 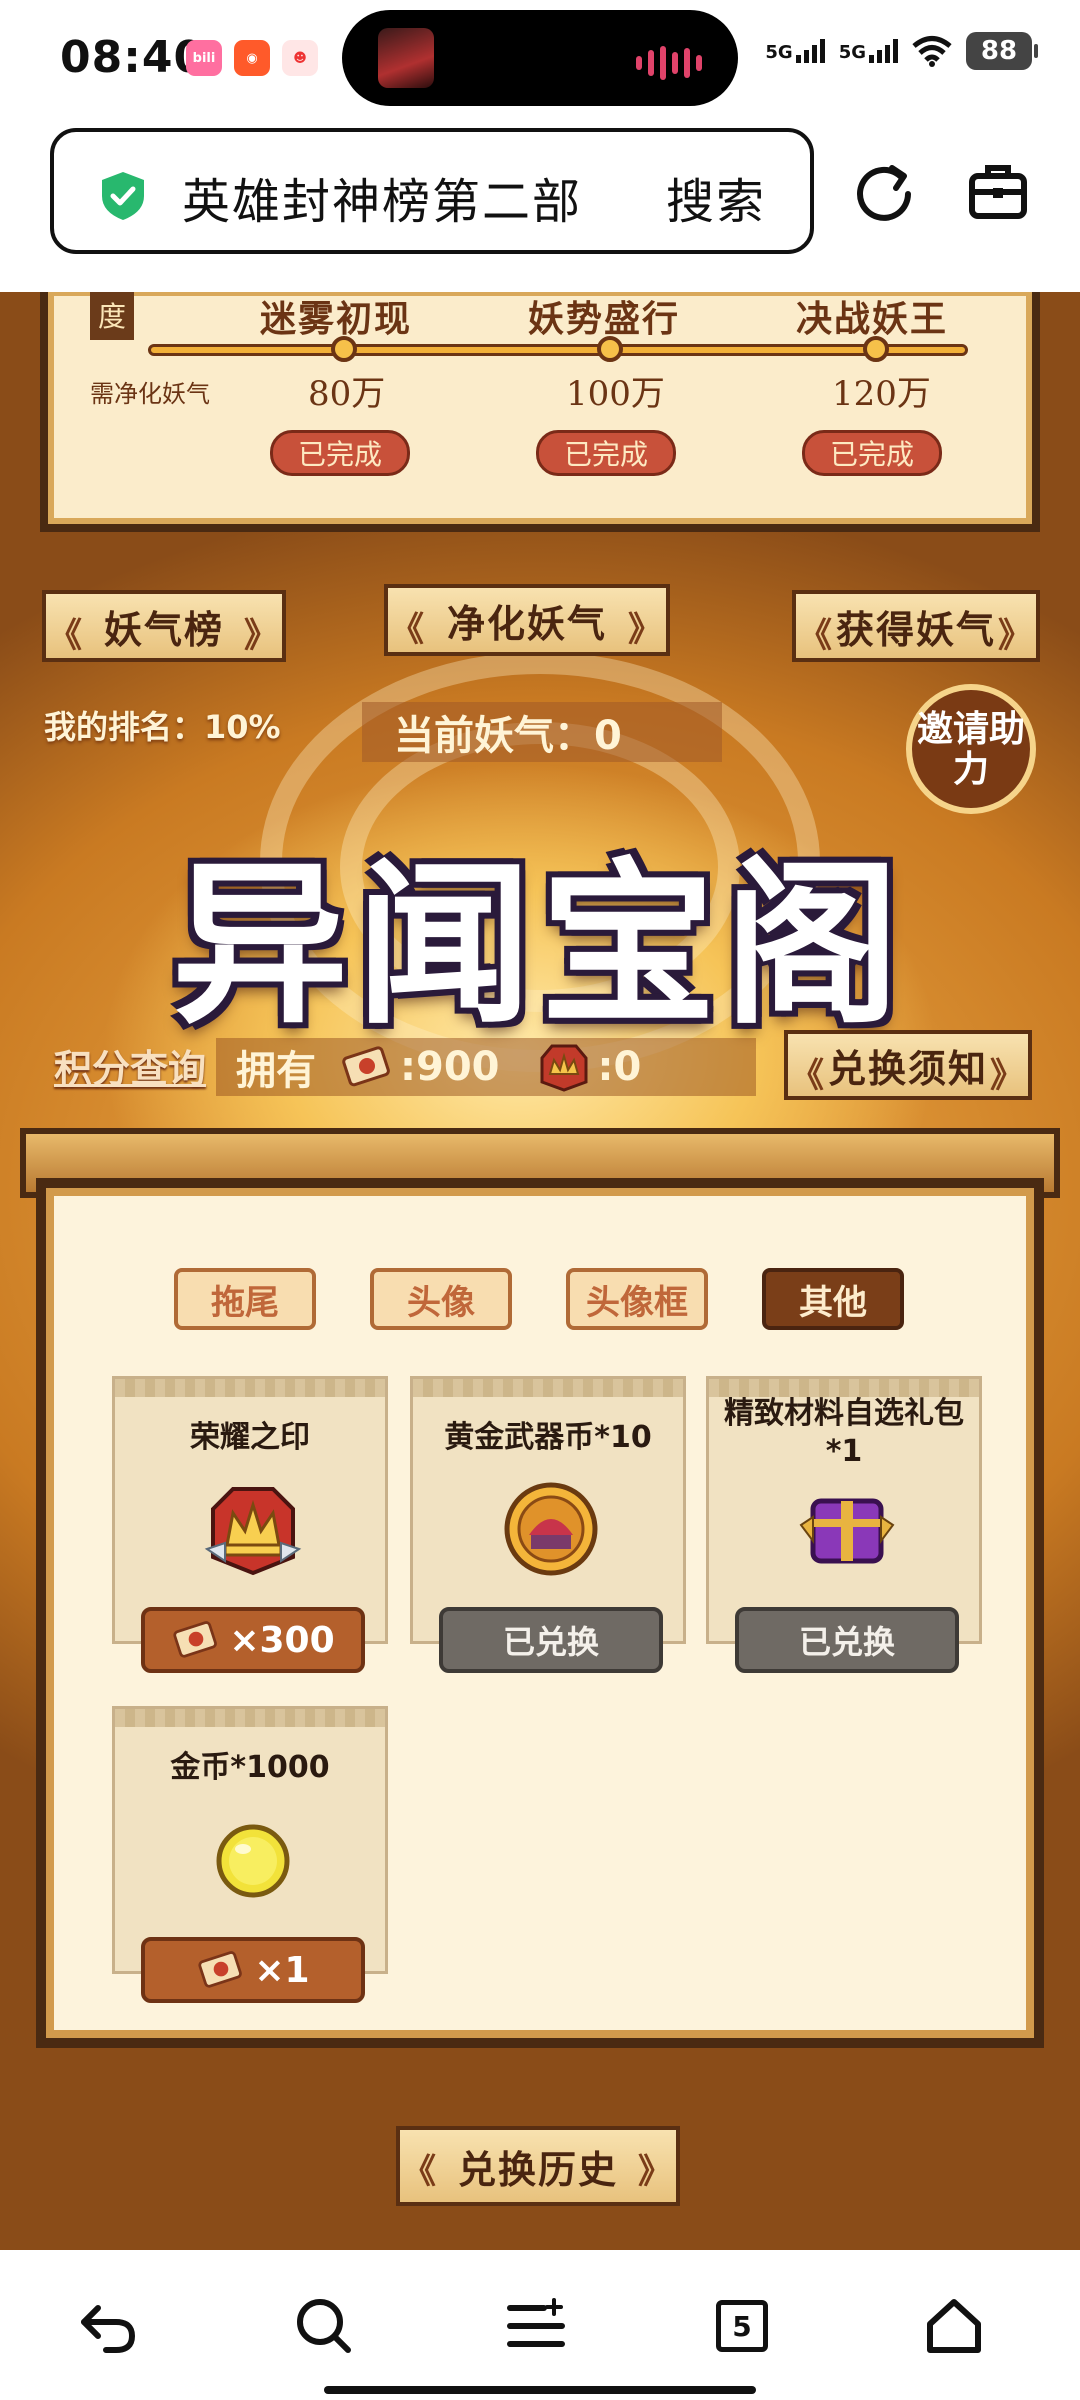 I want to click on tabs-count-icon: 5, so click(x=742, y=2326).